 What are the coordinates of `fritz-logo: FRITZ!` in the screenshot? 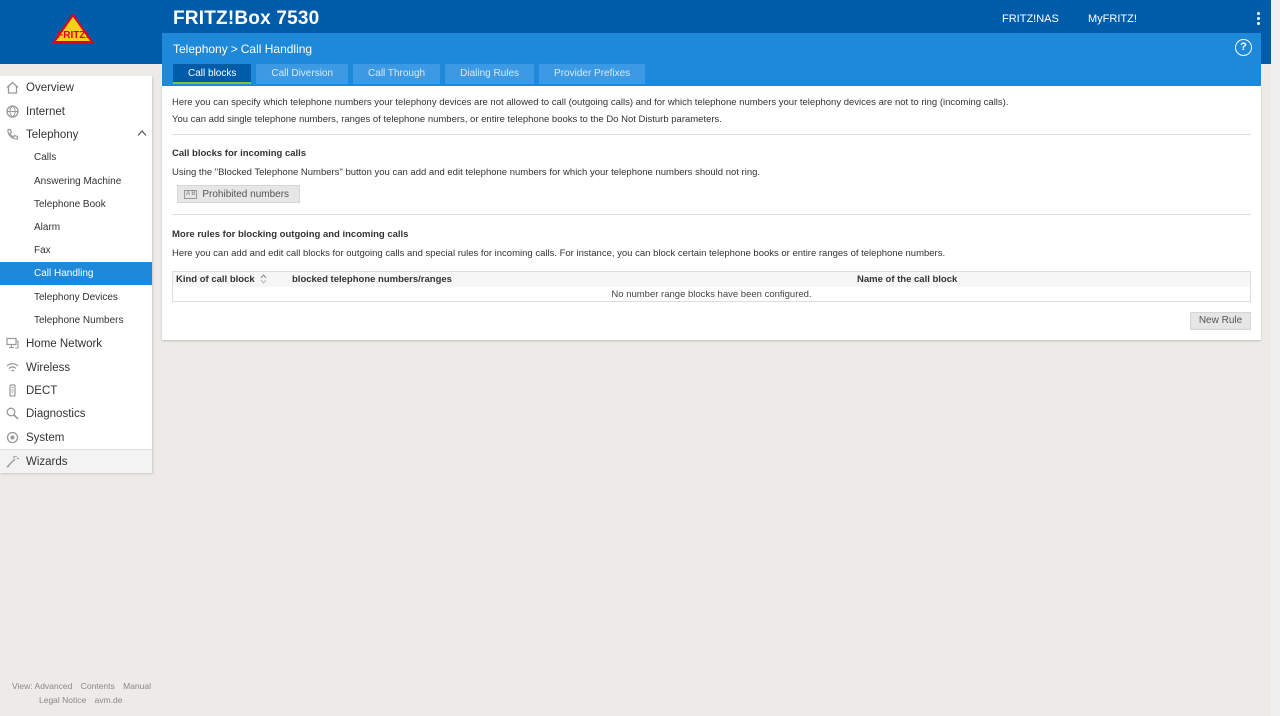 It's located at (73, 31).